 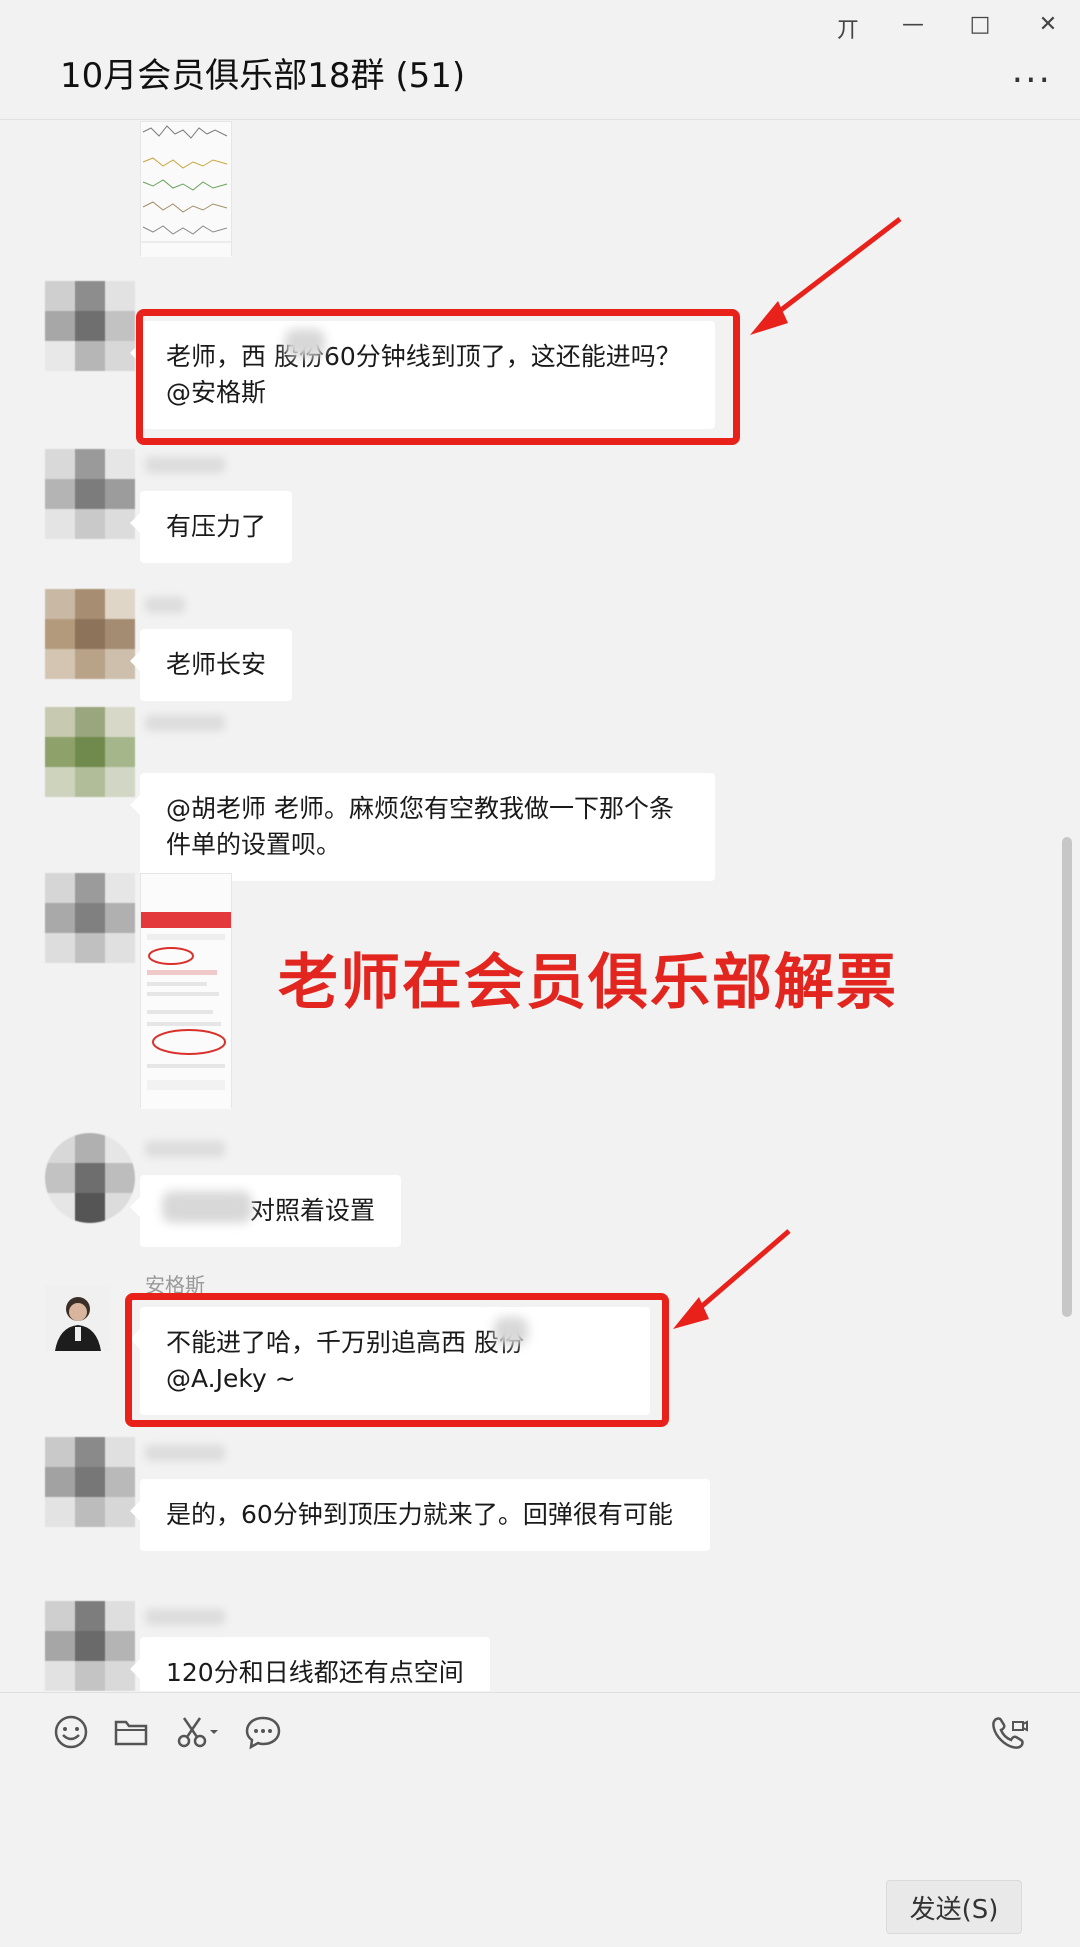 I want to click on message-bubble: 老师长安, so click(x=211, y=665).